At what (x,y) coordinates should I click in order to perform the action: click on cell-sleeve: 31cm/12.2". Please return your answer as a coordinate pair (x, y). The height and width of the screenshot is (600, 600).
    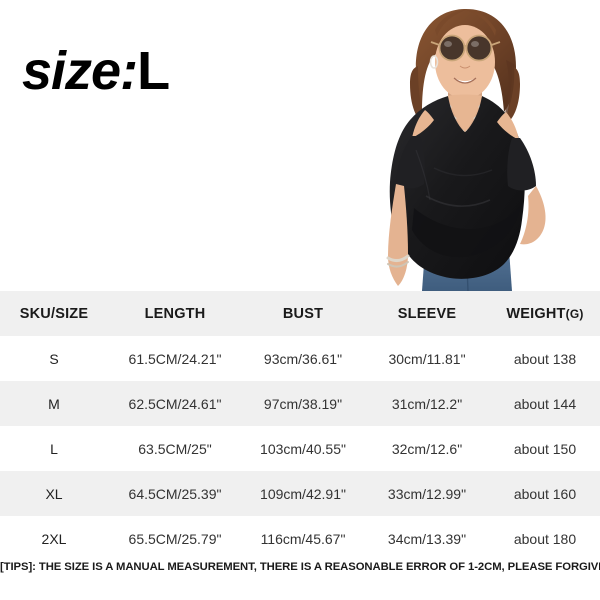
    Looking at the image, I should click on (427, 403).